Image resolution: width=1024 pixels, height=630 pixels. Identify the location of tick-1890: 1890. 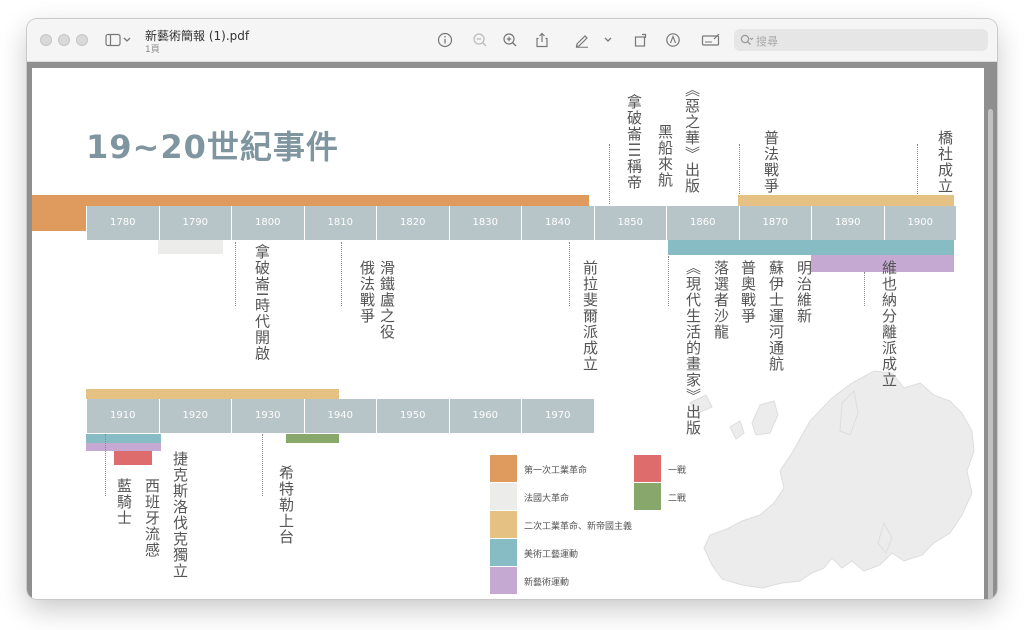
(847, 223).